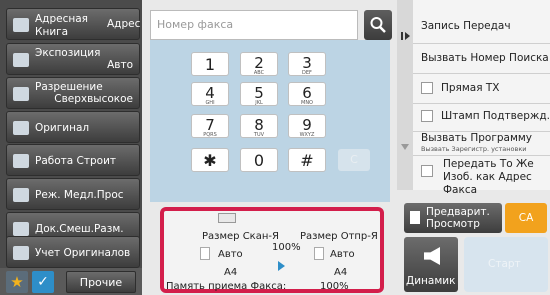  I want to click on stamp-item: Штамп Подтвержд., so click(481, 118).